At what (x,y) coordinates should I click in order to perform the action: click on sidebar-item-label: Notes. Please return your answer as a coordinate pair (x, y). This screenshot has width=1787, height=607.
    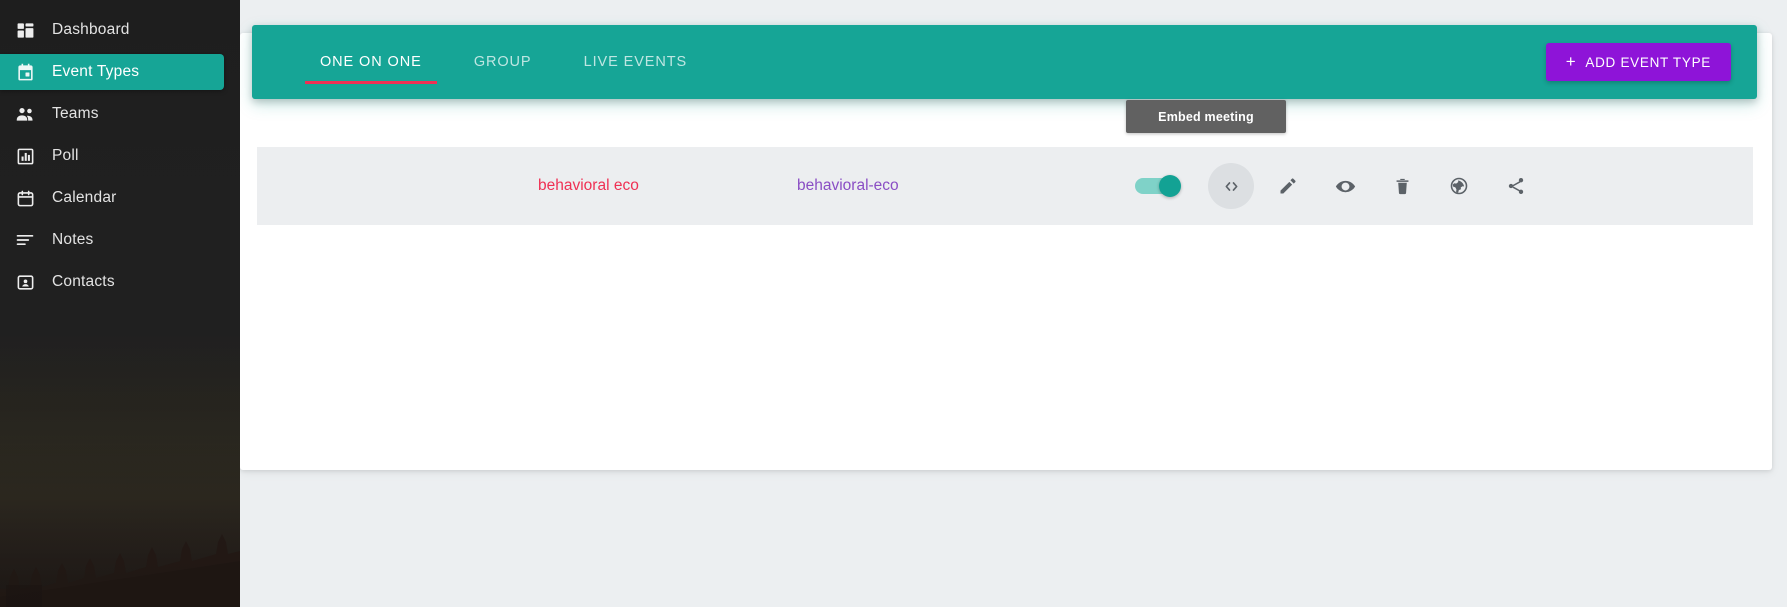
    Looking at the image, I should click on (73, 239).